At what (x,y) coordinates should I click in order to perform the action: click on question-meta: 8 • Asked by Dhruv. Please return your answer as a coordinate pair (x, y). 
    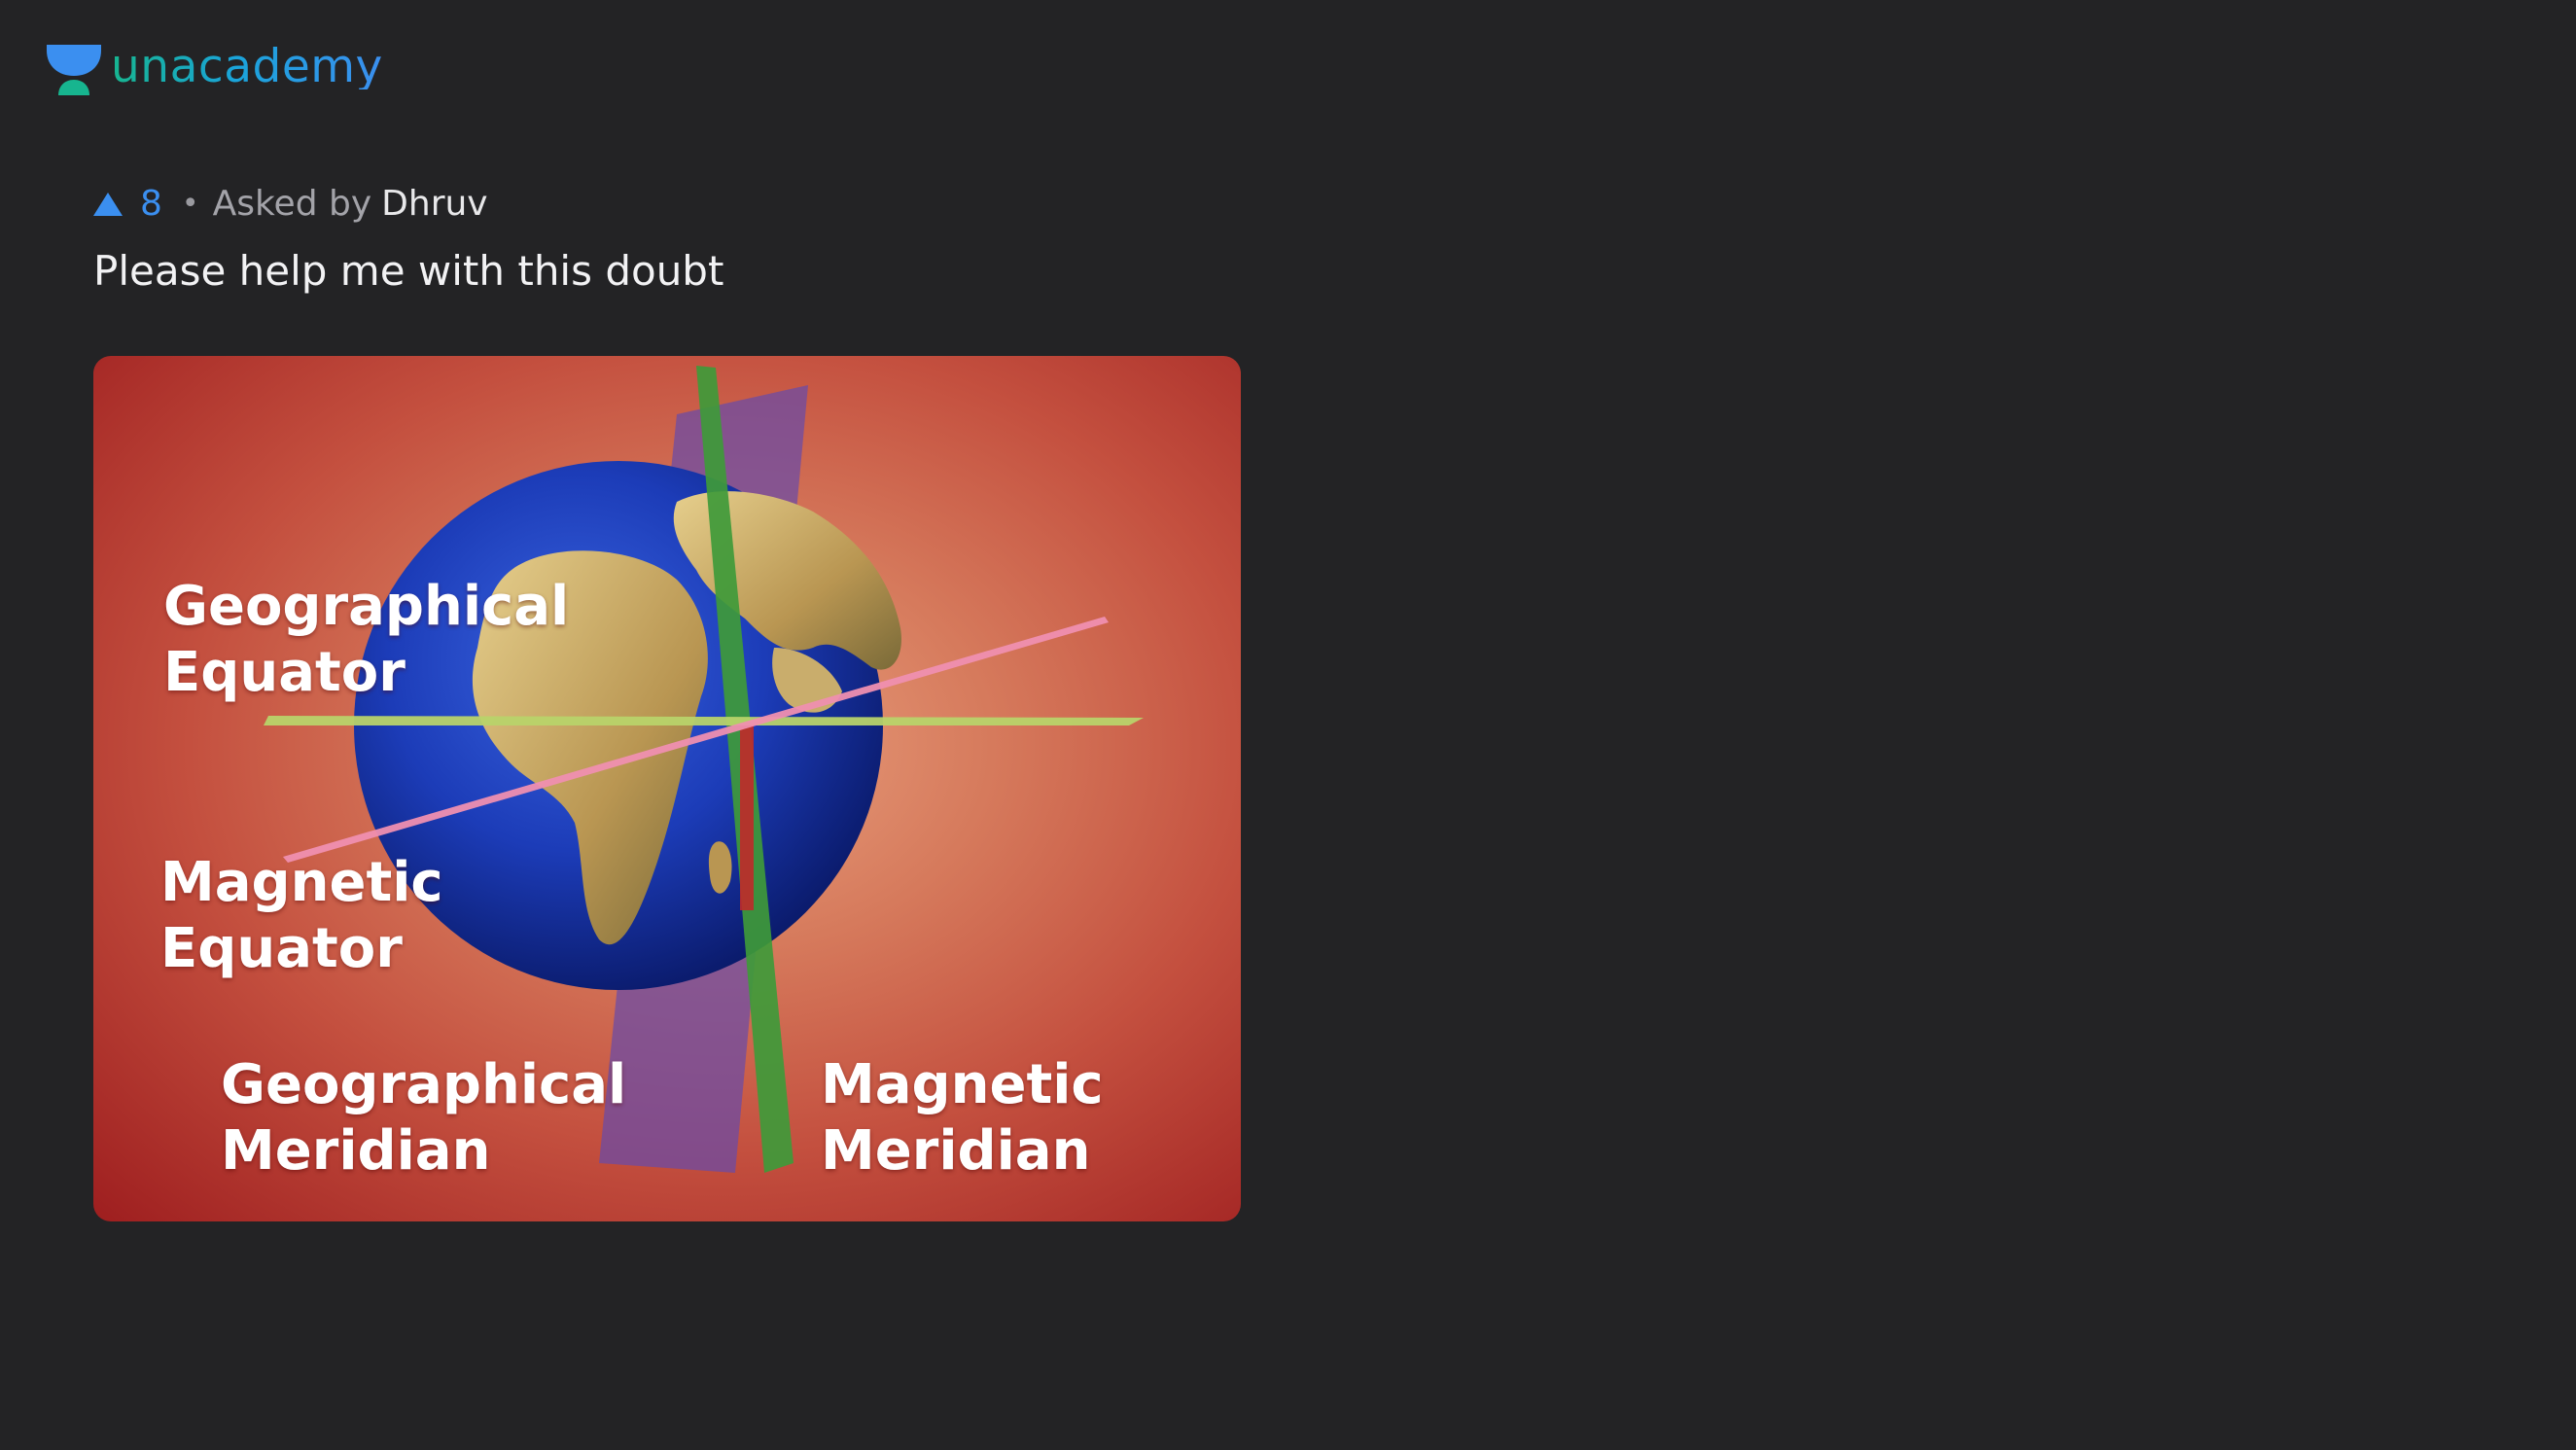
    Looking at the image, I should click on (290, 205).